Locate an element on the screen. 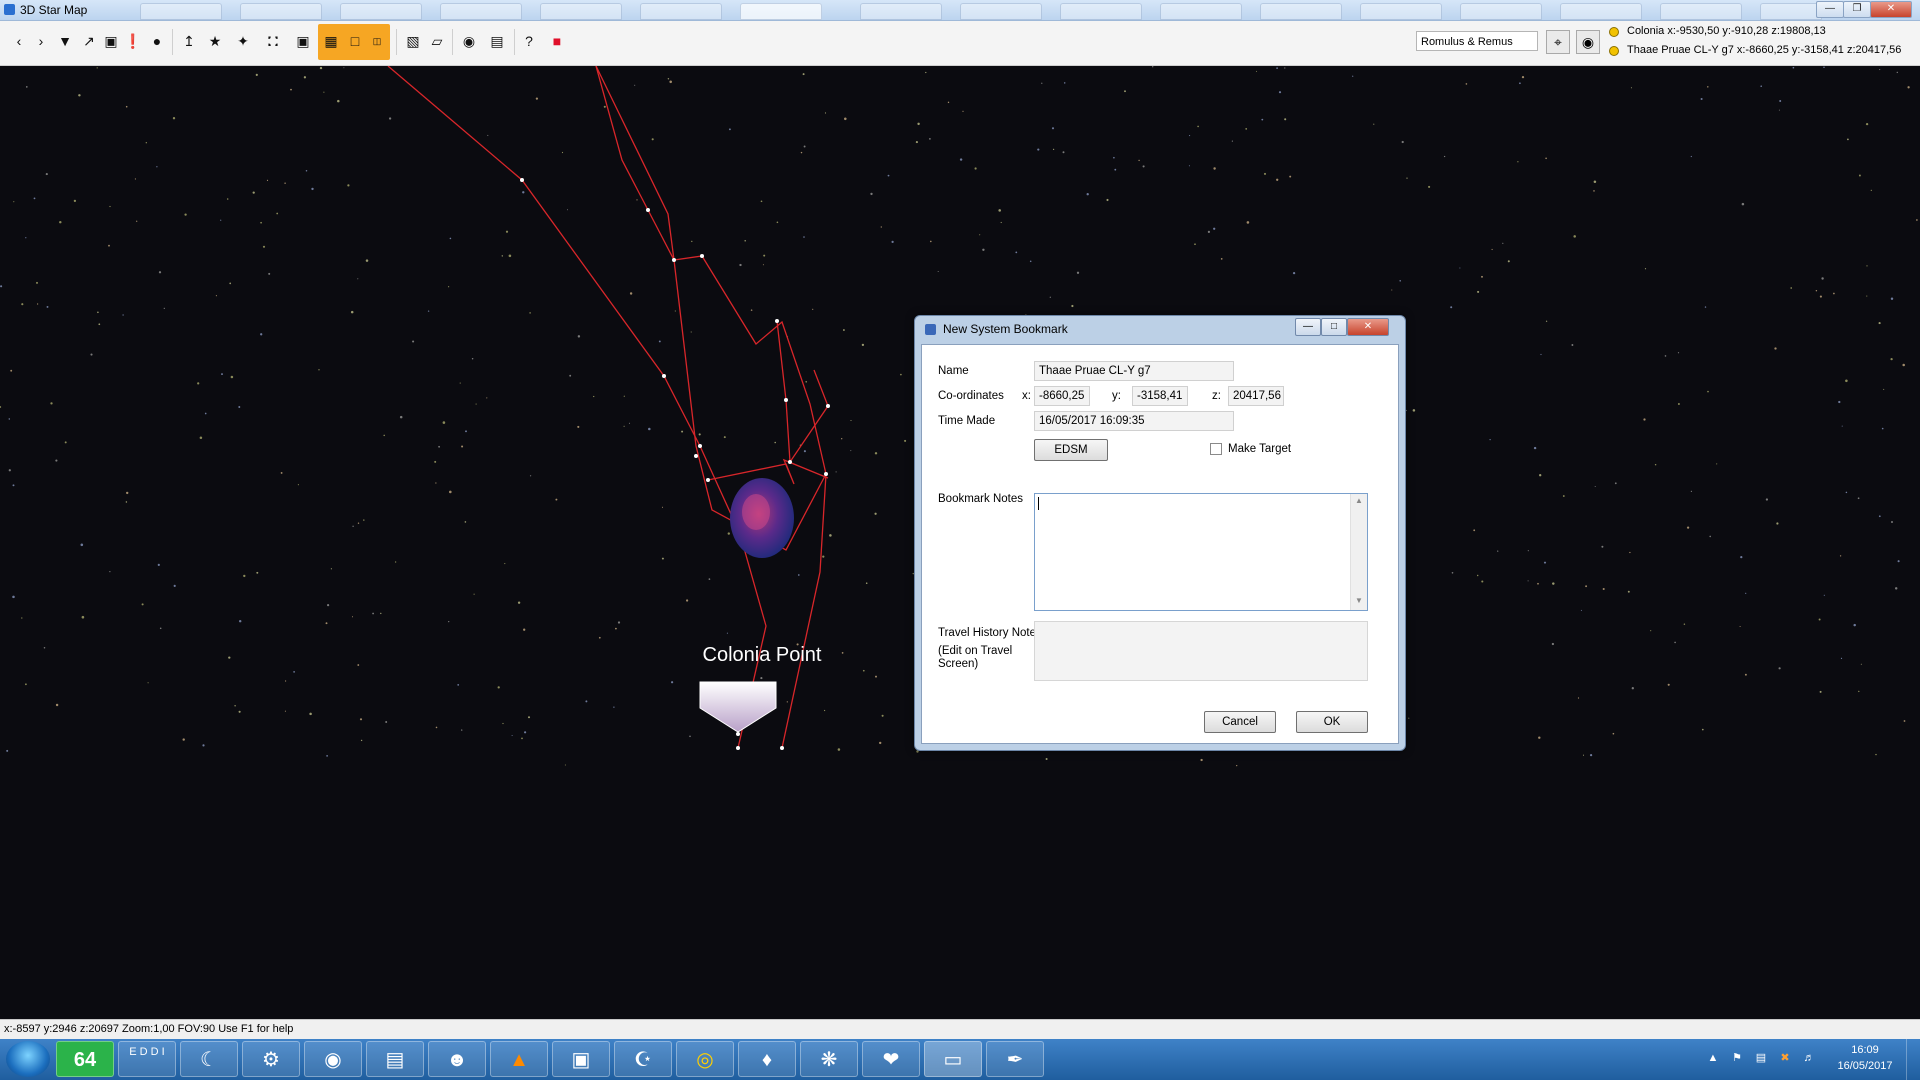 The image size is (1920, 1080). scroll-up-icon: ▲ is located at coordinates (1359, 500).